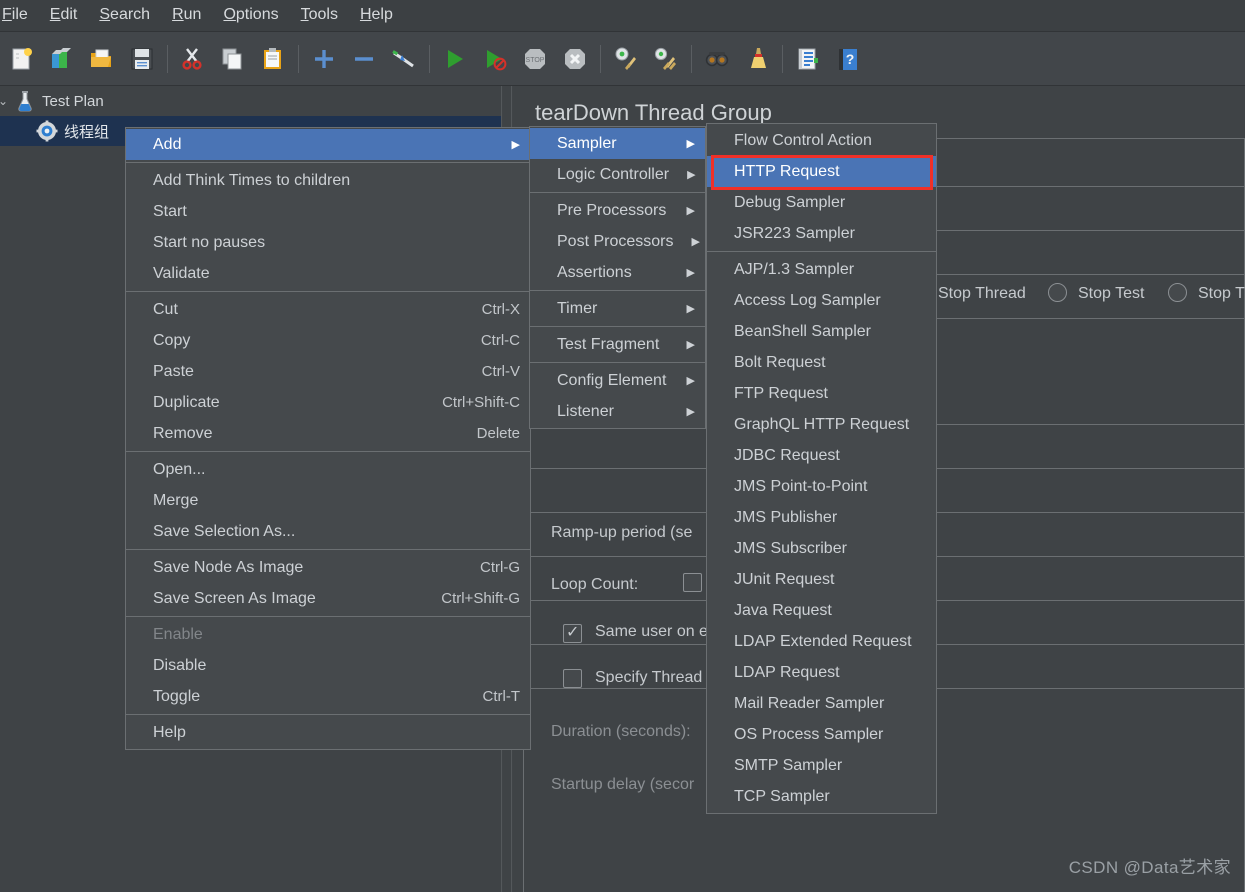  What do you see at coordinates (364, 59) in the screenshot?
I see `collapse-all-icon` at bounding box center [364, 59].